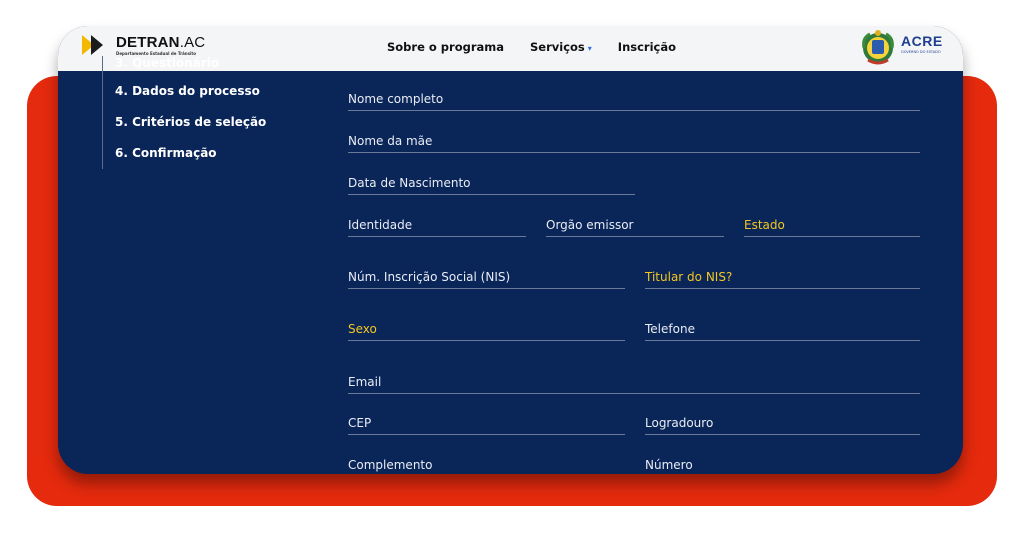 Image resolution: width=1024 pixels, height=536 pixels. I want to click on identidade-field: Identidade, so click(437, 227).